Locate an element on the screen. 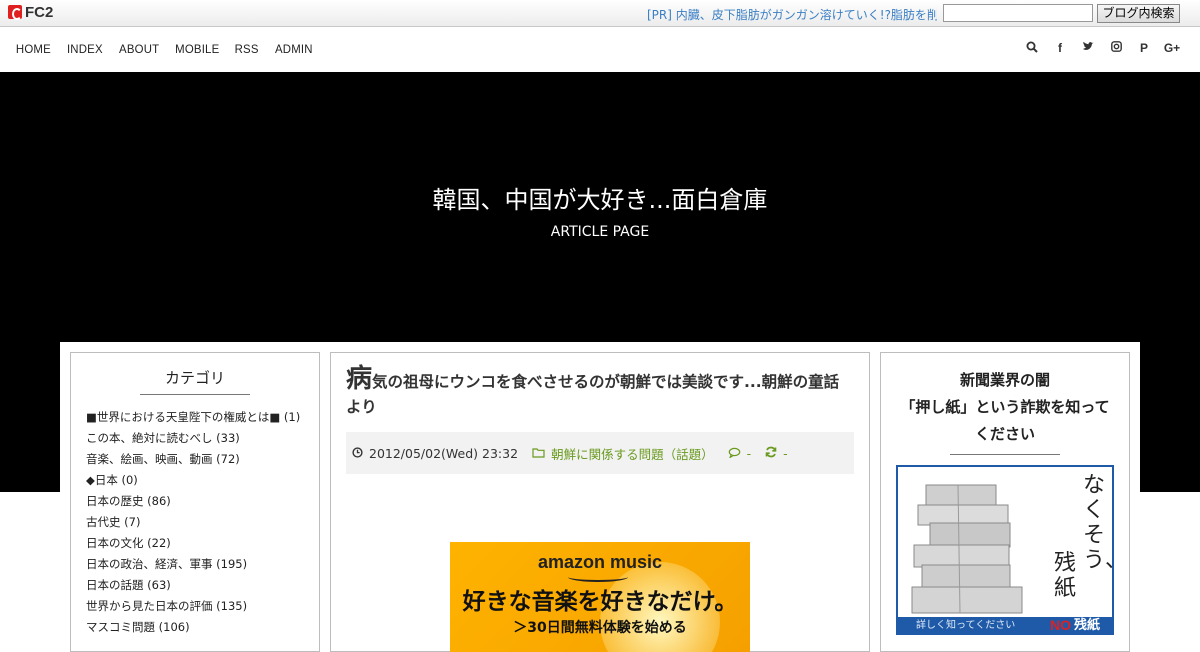 This screenshot has width=1200, height=652. category-item: この本、絶対に読むべし (33) is located at coordinates (202, 438).